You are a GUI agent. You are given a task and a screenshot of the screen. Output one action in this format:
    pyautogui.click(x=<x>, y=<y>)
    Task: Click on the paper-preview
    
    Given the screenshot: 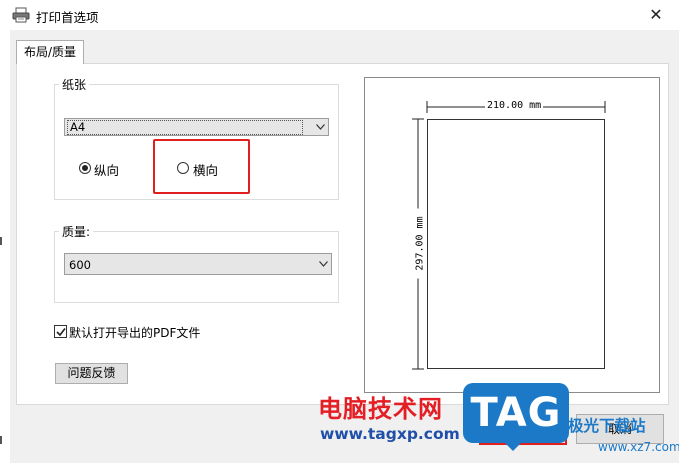 What is the action you would take?
    pyautogui.click(x=516, y=244)
    